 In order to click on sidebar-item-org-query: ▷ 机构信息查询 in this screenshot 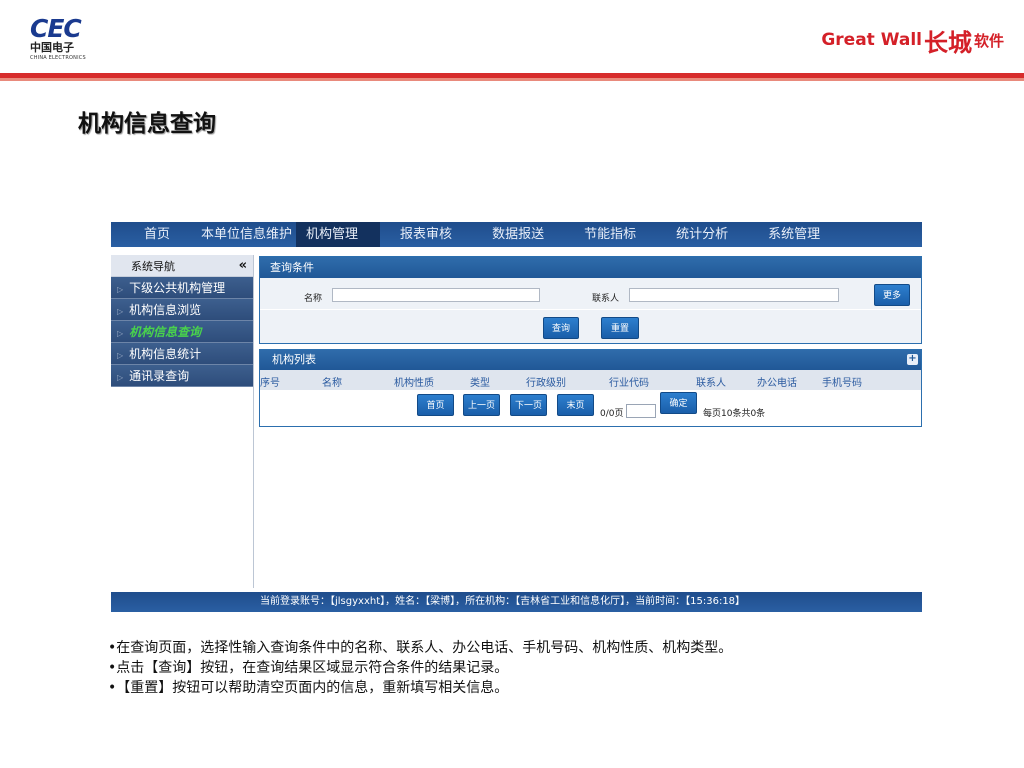, I will do `click(182, 332)`.